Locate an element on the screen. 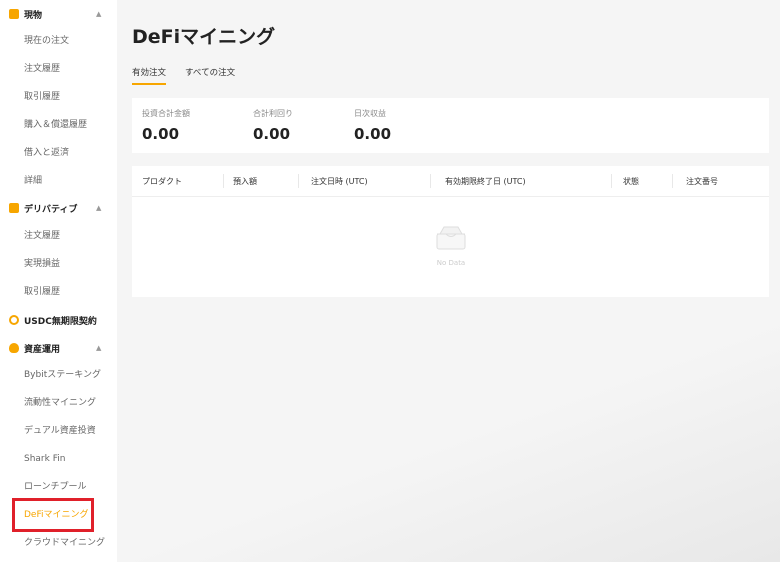  sidebar-item-trade-history: 取引履歴 is located at coordinates (42, 97).